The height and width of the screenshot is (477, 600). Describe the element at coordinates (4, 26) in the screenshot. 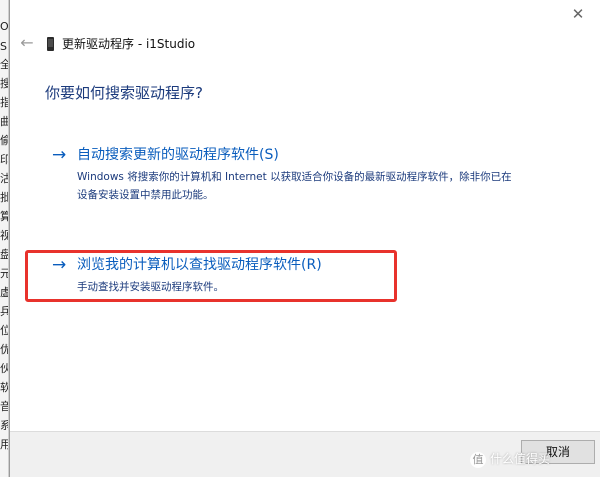

I see `background-char: O` at that location.